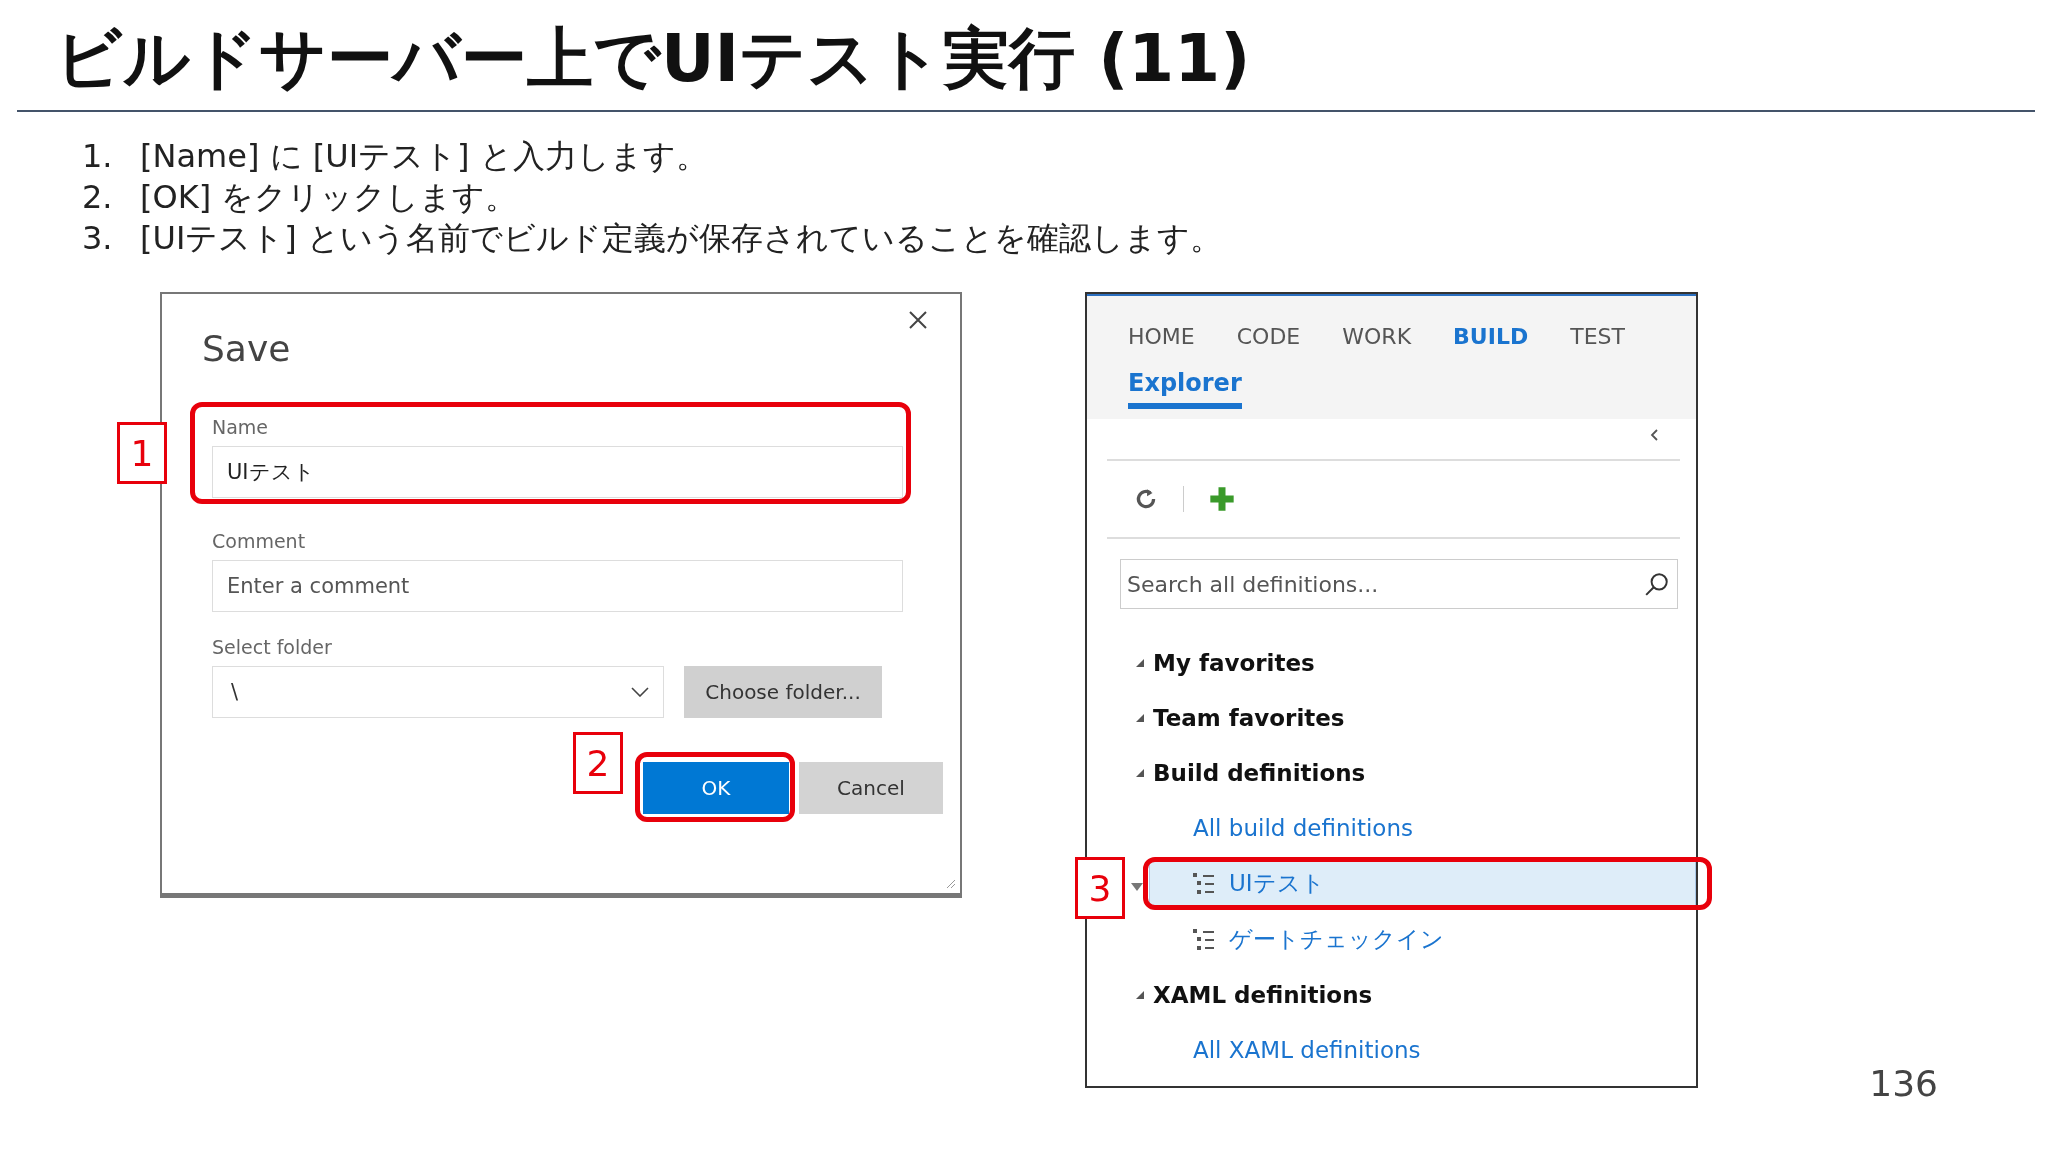  I want to click on plus-icon, so click(1222, 499).